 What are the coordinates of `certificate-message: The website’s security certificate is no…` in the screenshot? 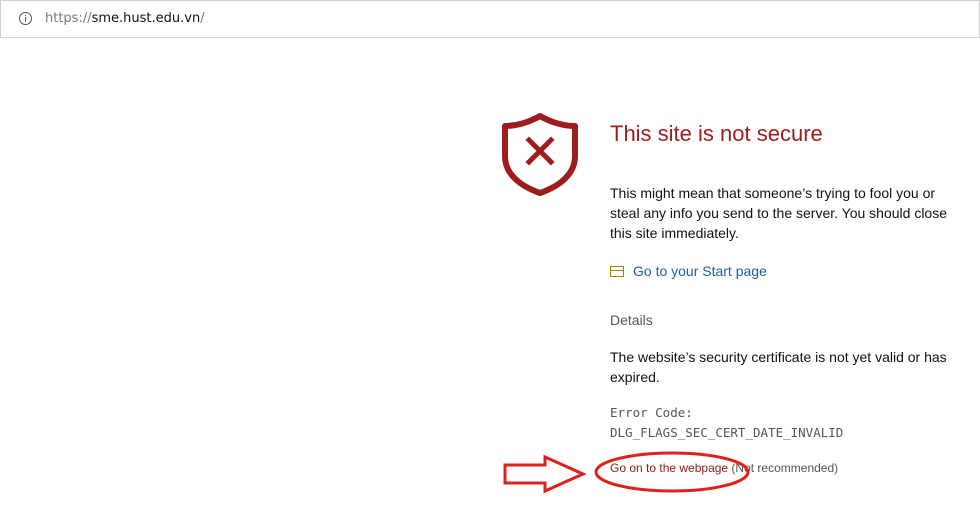 It's located at (778, 367).